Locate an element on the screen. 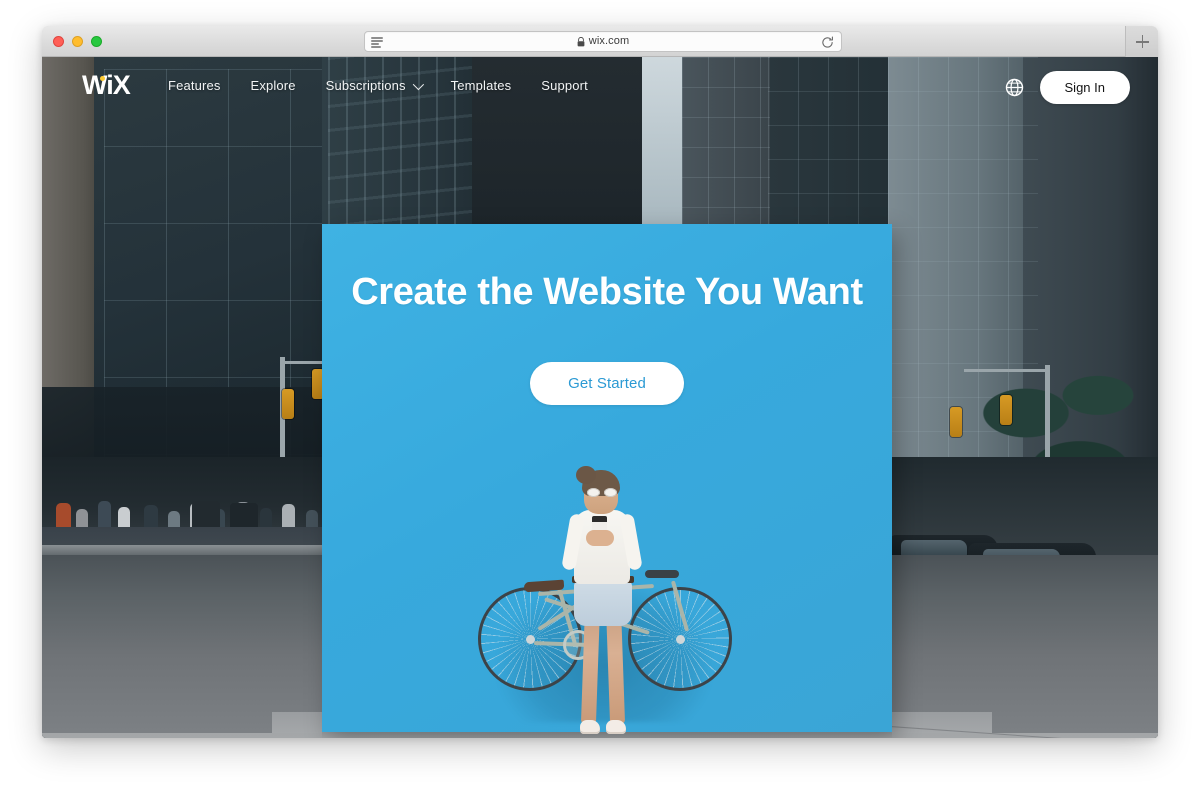 The height and width of the screenshot is (795, 1200). browser-toolbar: wix.com is located at coordinates (600, 41).